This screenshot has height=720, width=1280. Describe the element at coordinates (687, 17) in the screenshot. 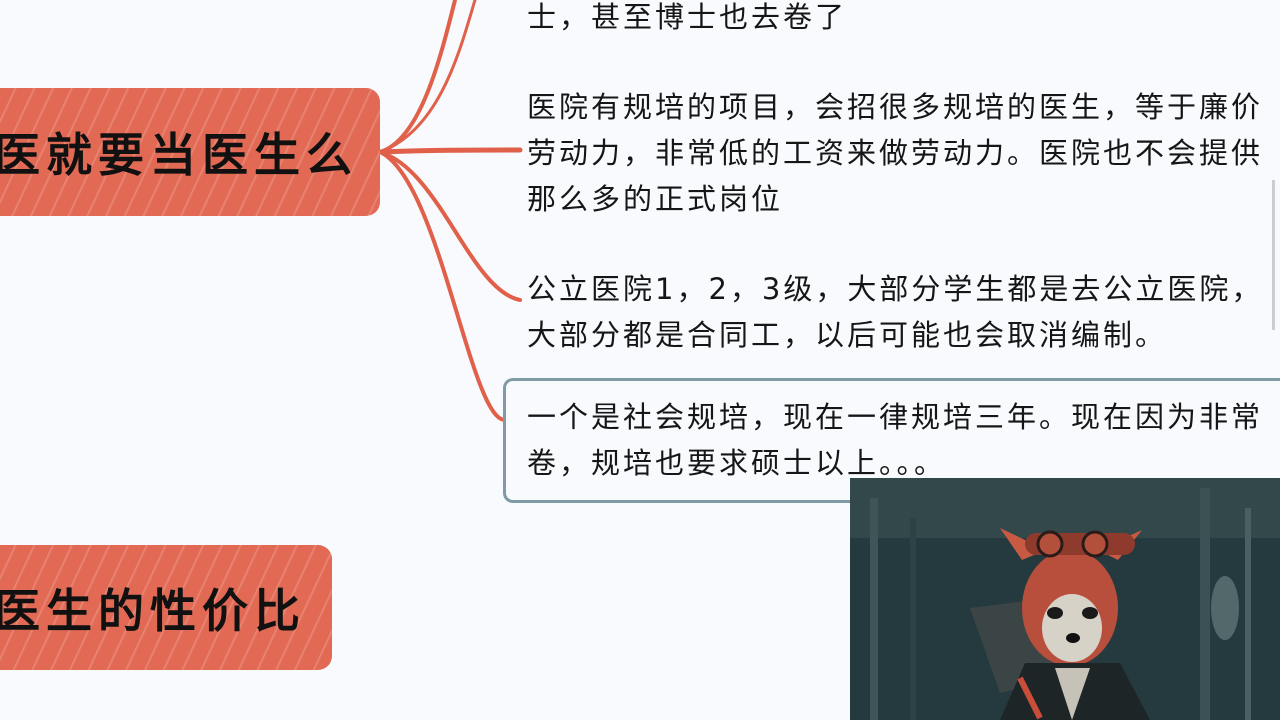

I see `note-line: 士，甚至博士也去卷了` at that location.